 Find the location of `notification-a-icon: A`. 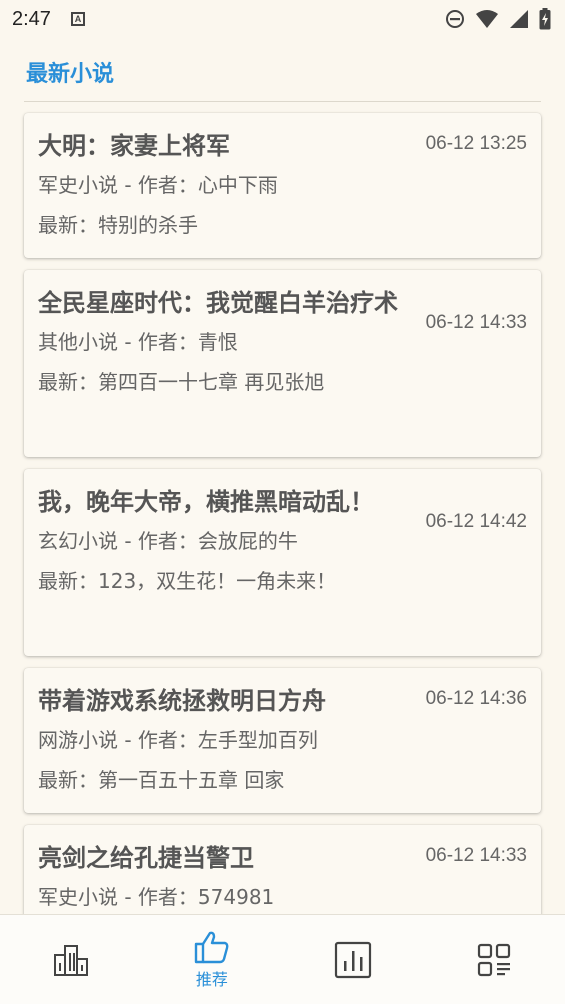

notification-a-icon: A is located at coordinates (77, 19).